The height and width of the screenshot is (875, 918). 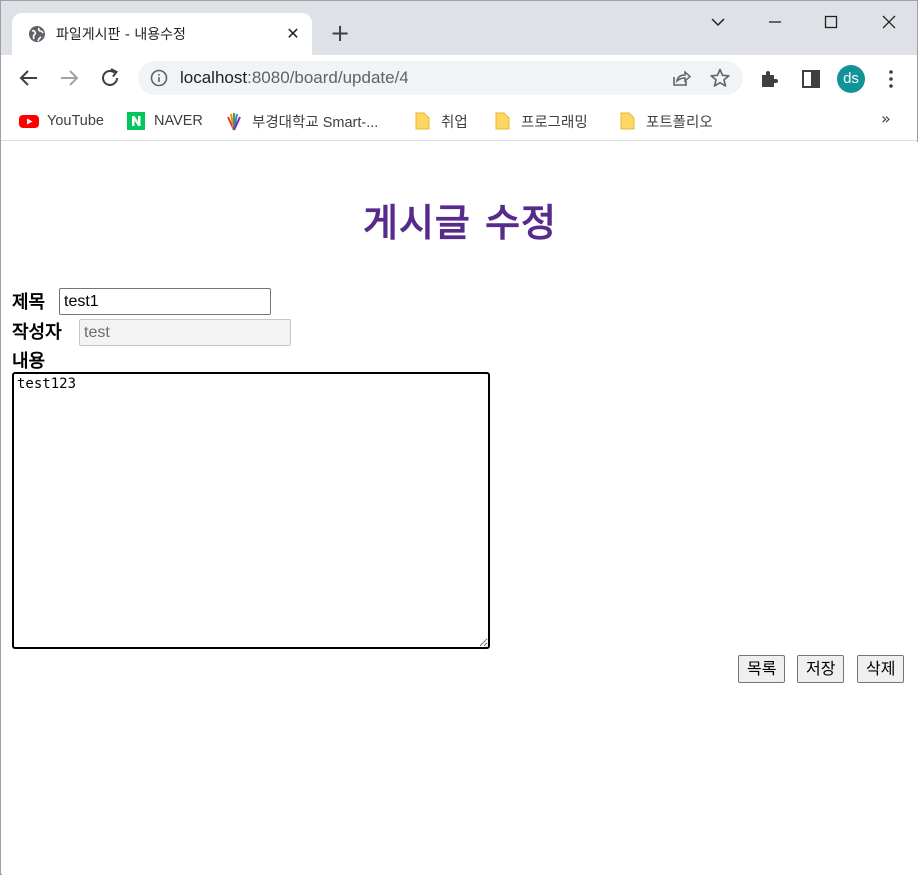 I want to click on bookmark-youtube: YouTube, so click(x=61, y=121).